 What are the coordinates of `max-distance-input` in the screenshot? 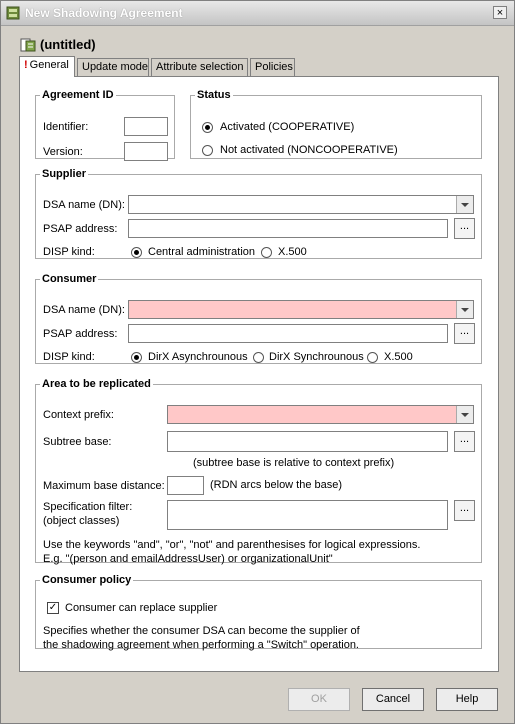 It's located at (185, 485).